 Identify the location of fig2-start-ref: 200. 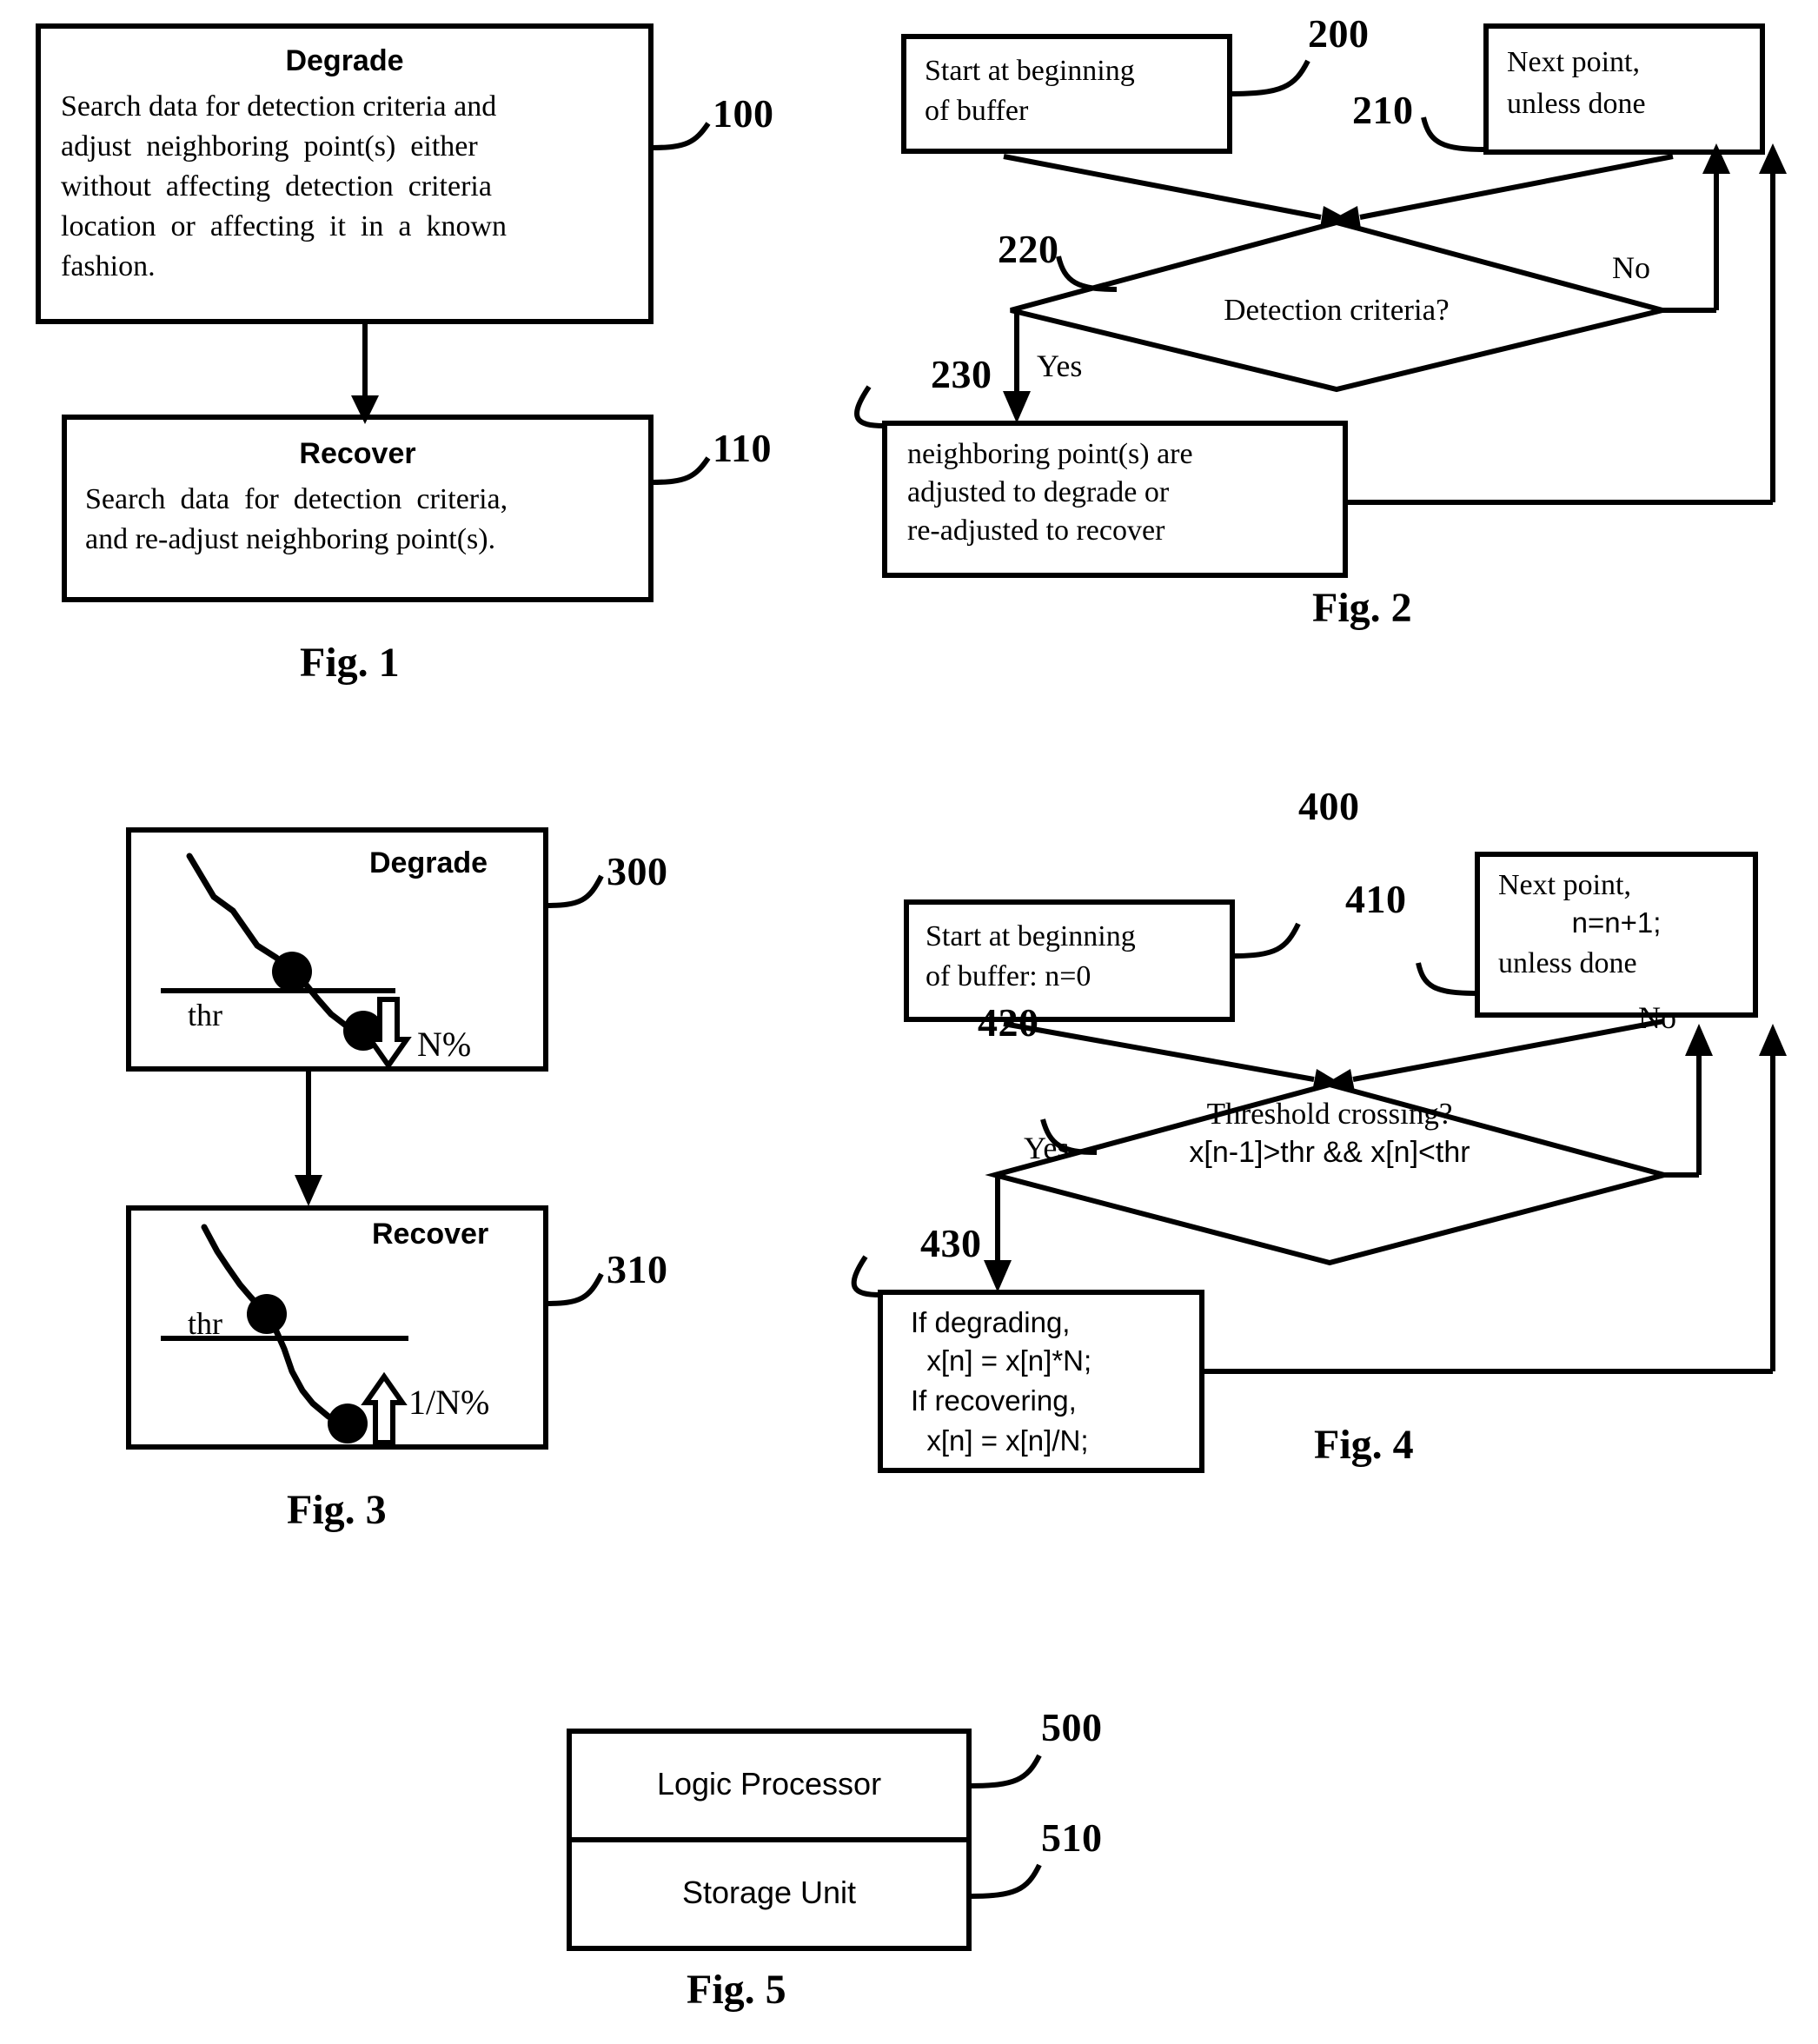
(1339, 33).